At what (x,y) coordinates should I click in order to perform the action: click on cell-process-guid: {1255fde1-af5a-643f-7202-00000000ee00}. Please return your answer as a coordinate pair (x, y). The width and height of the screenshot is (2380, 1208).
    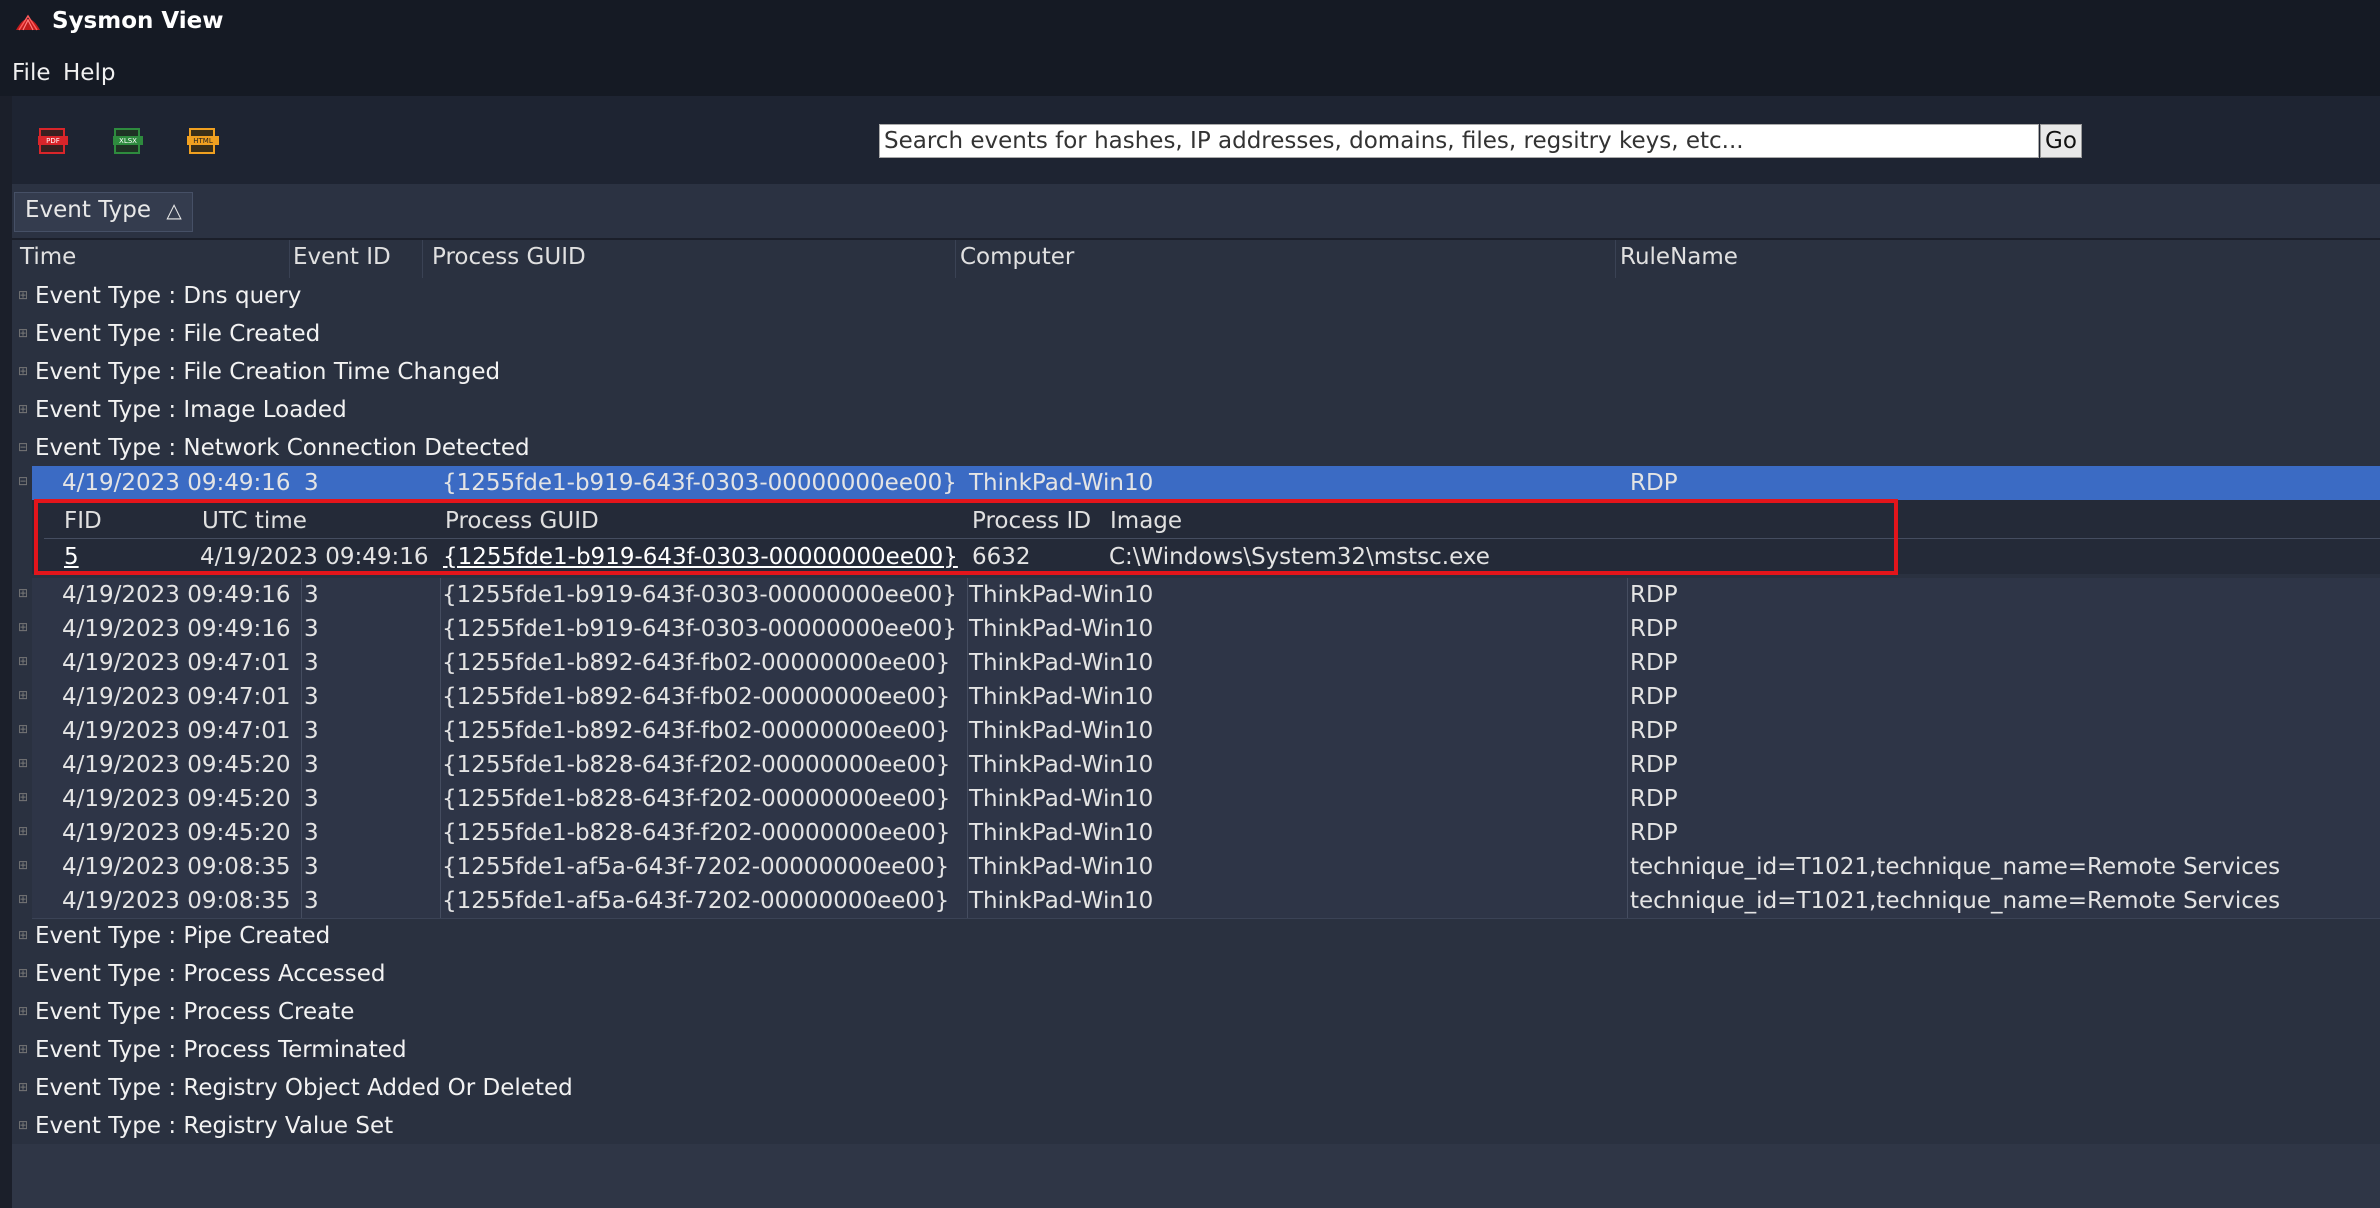
    Looking at the image, I should click on (696, 901).